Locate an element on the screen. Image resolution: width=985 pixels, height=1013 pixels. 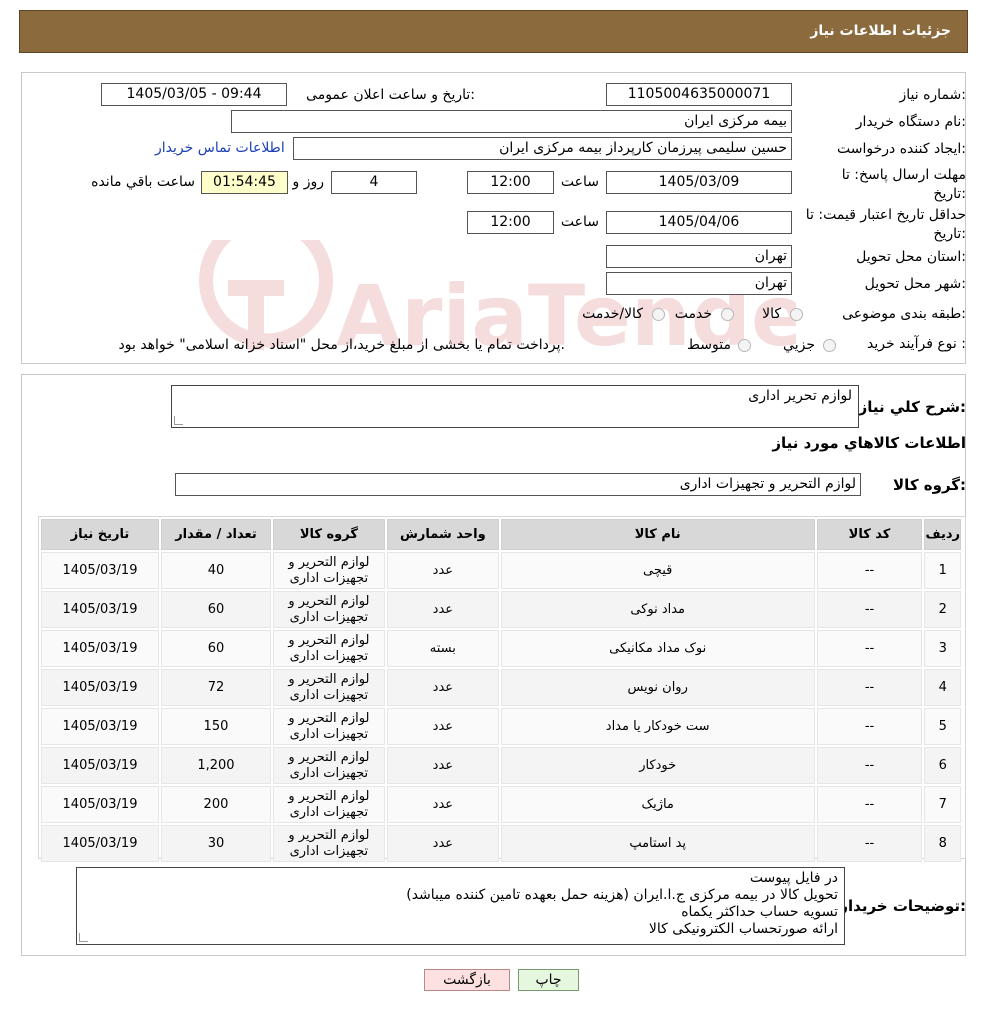
validity-time-label: ساعت is located at coordinates (579, 222).